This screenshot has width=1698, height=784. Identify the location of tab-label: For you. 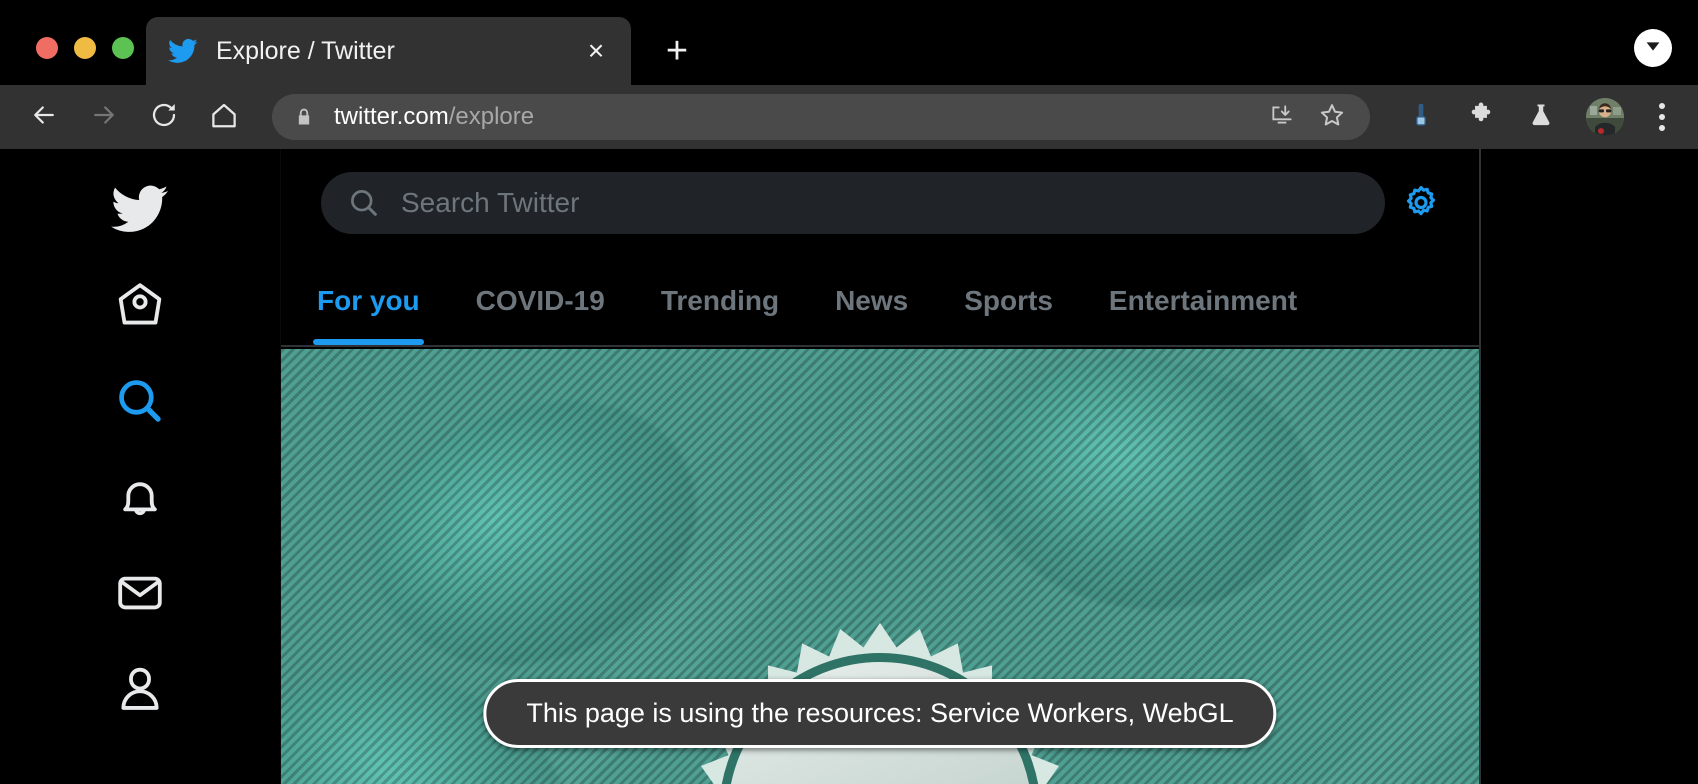
(368, 300).